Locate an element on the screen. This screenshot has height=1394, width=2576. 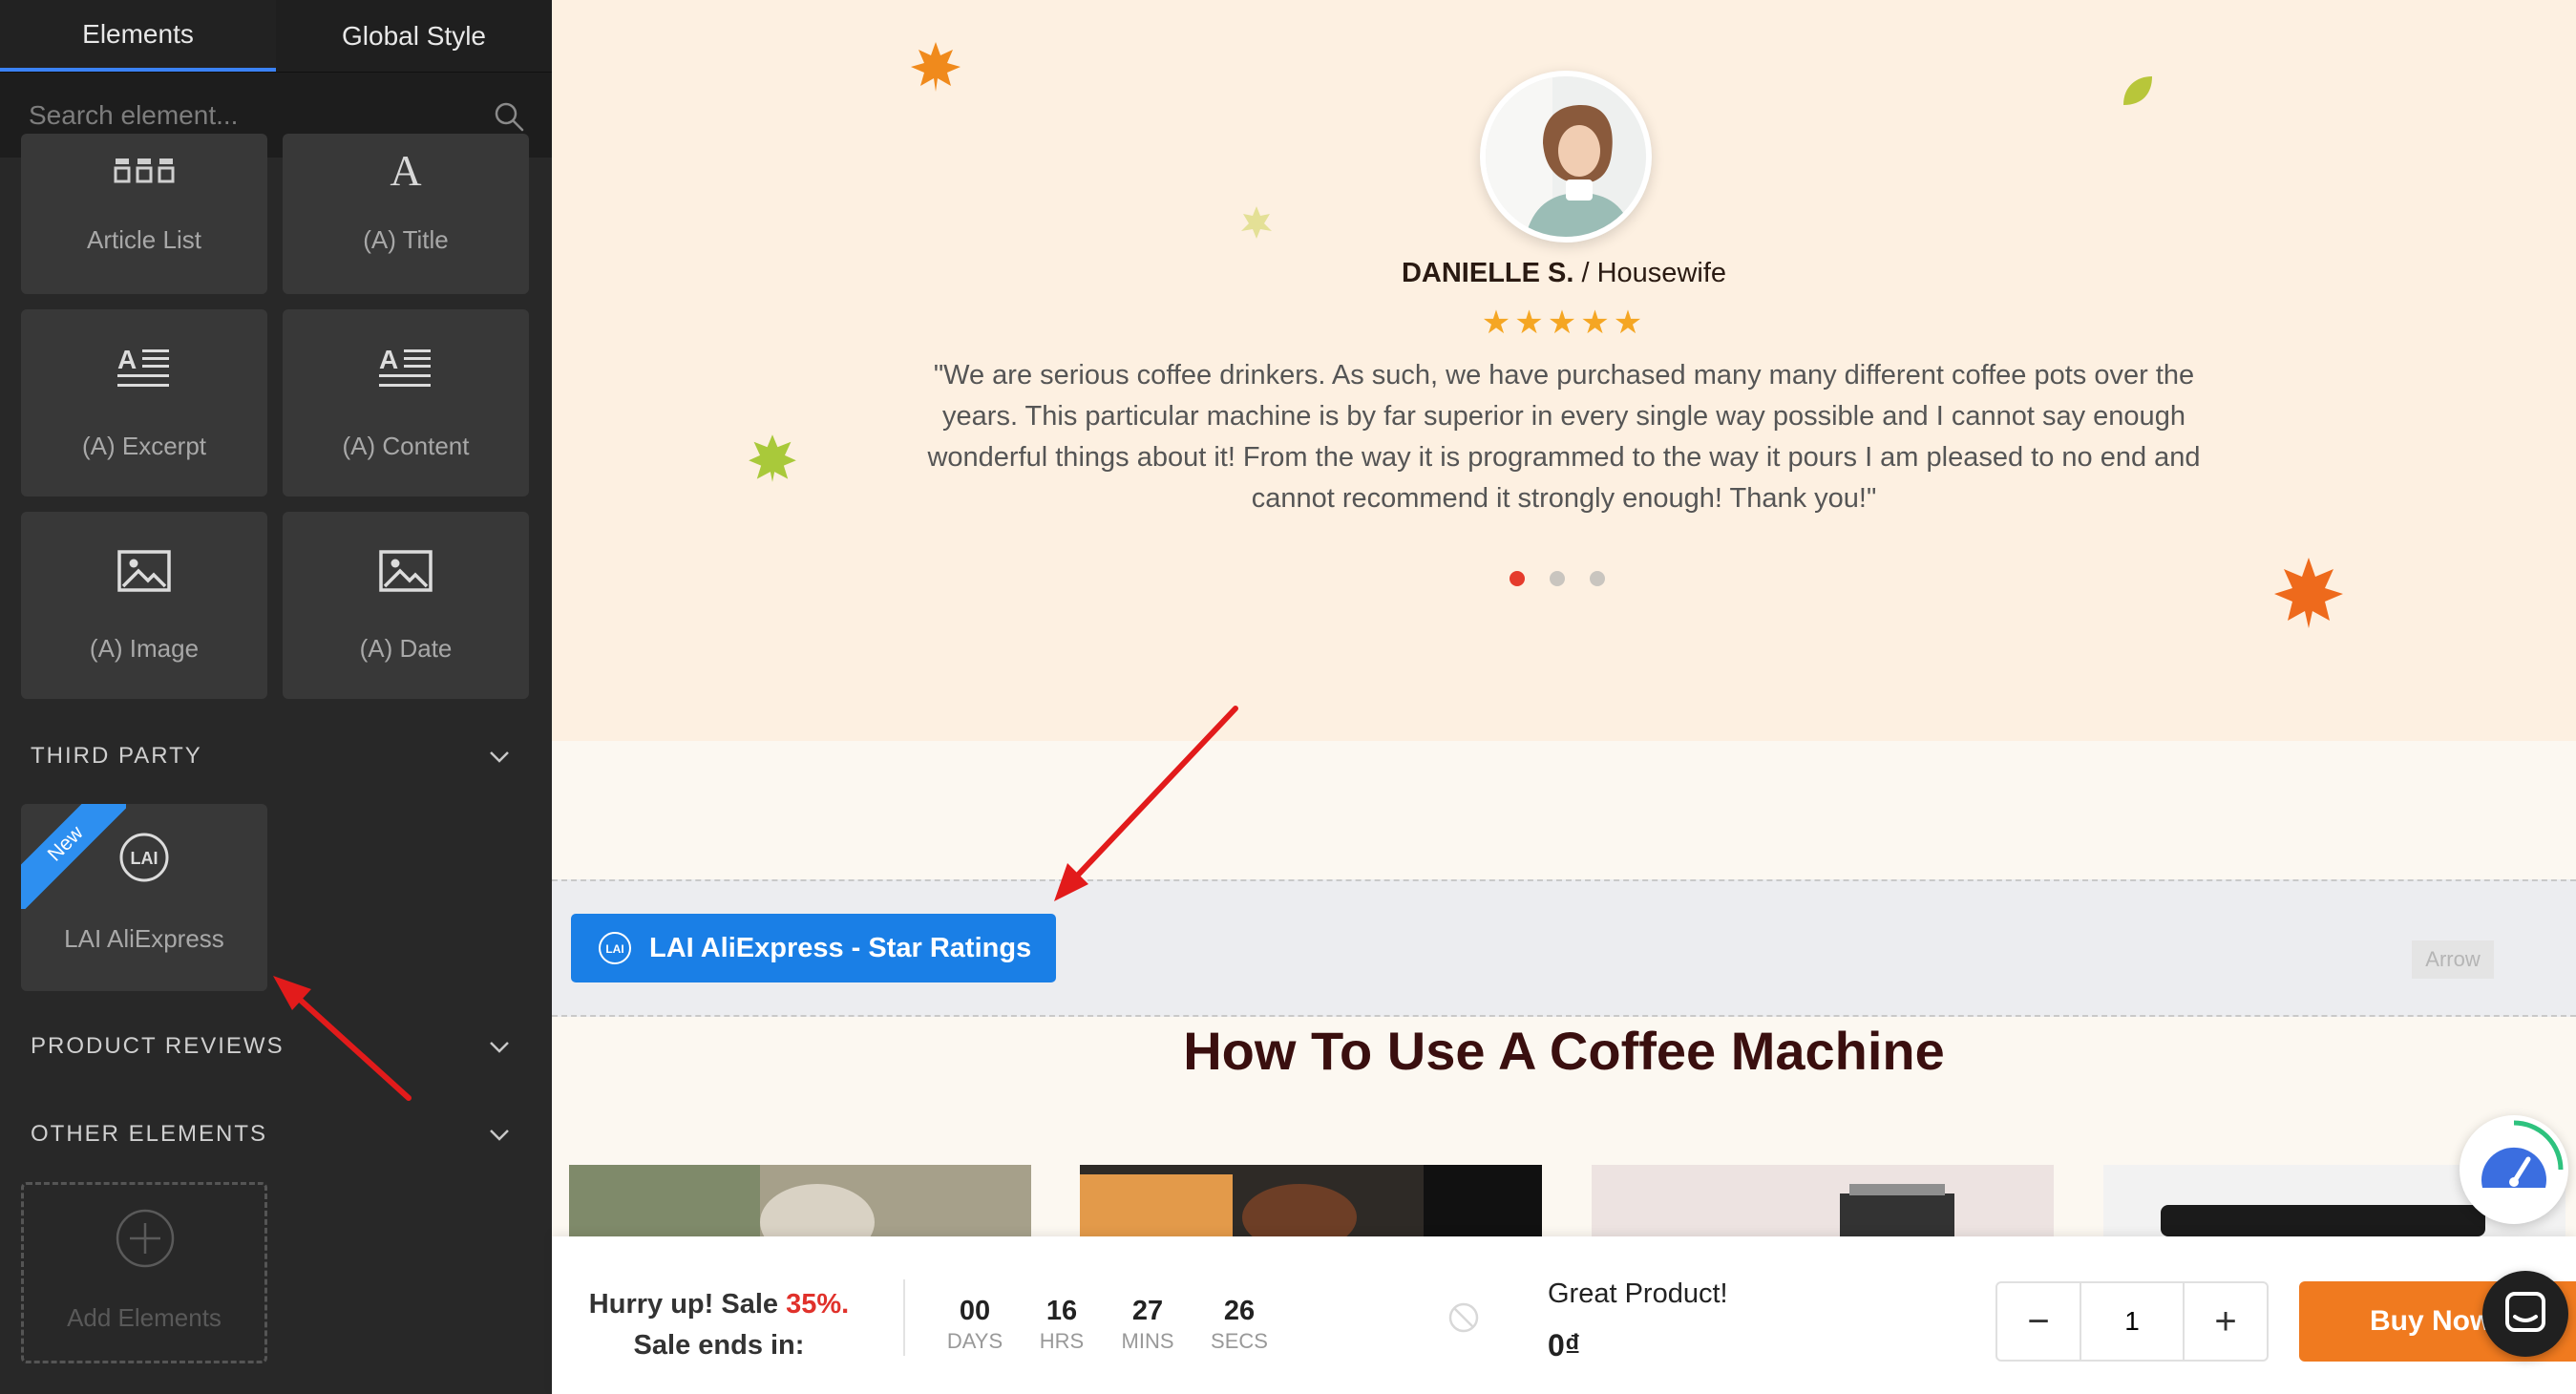
section-title: OTHER ELEMENTS is located at coordinates (149, 1134).